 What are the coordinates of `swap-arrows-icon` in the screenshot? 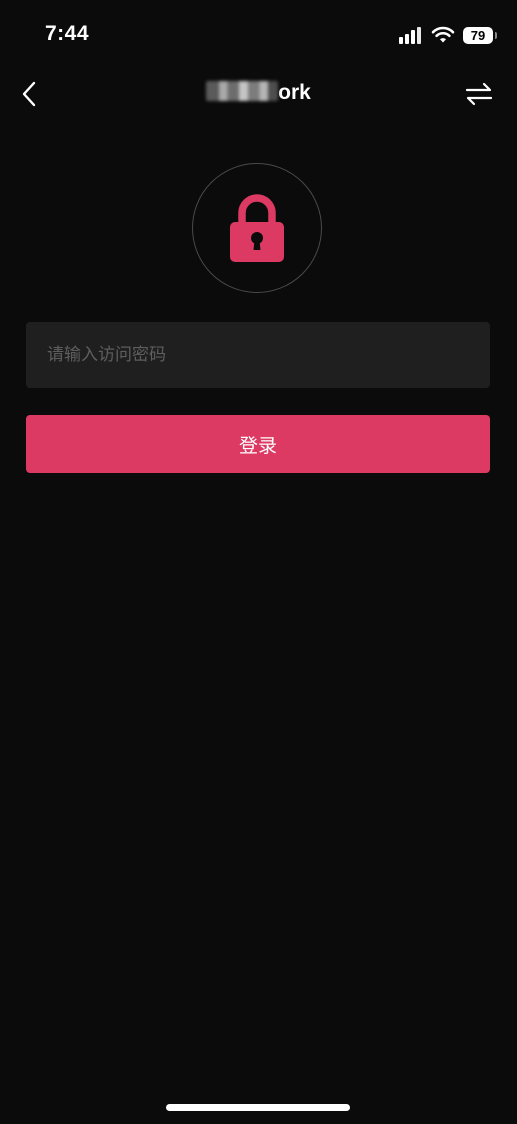 It's located at (479, 94).